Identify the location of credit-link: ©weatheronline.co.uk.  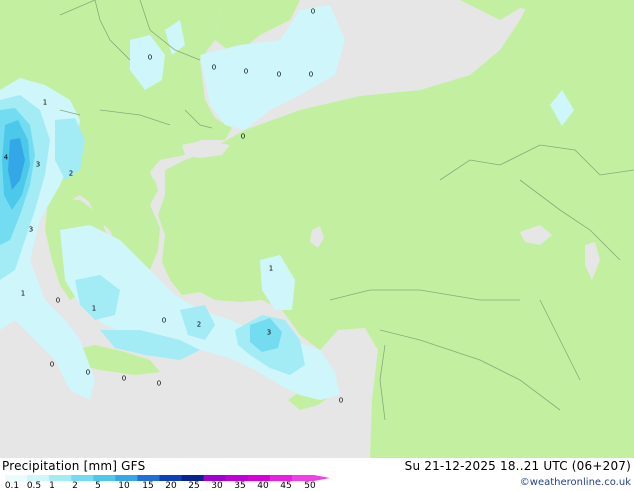
(575, 482).